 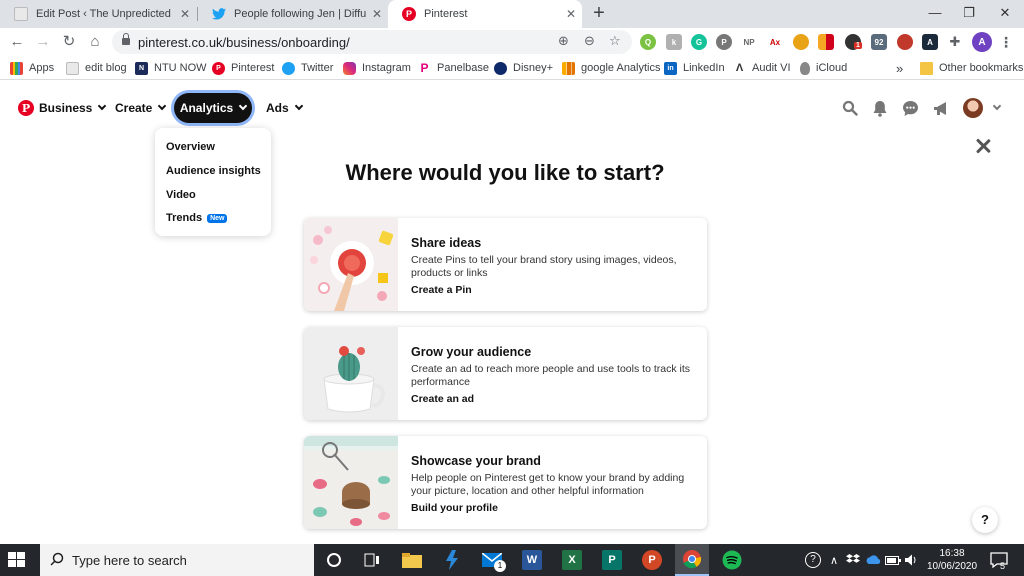 What do you see at coordinates (441, 290) in the screenshot?
I see `create-pin-link: Create a Pin` at bounding box center [441, 290].